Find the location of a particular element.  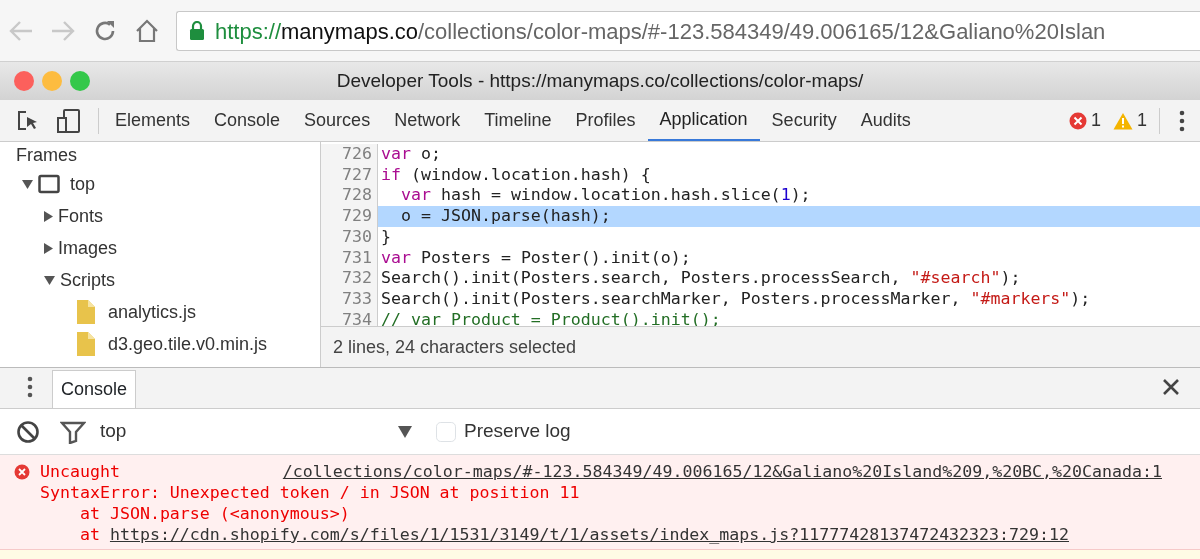

stack-trace-text: at is located at coordinates (89, 534).